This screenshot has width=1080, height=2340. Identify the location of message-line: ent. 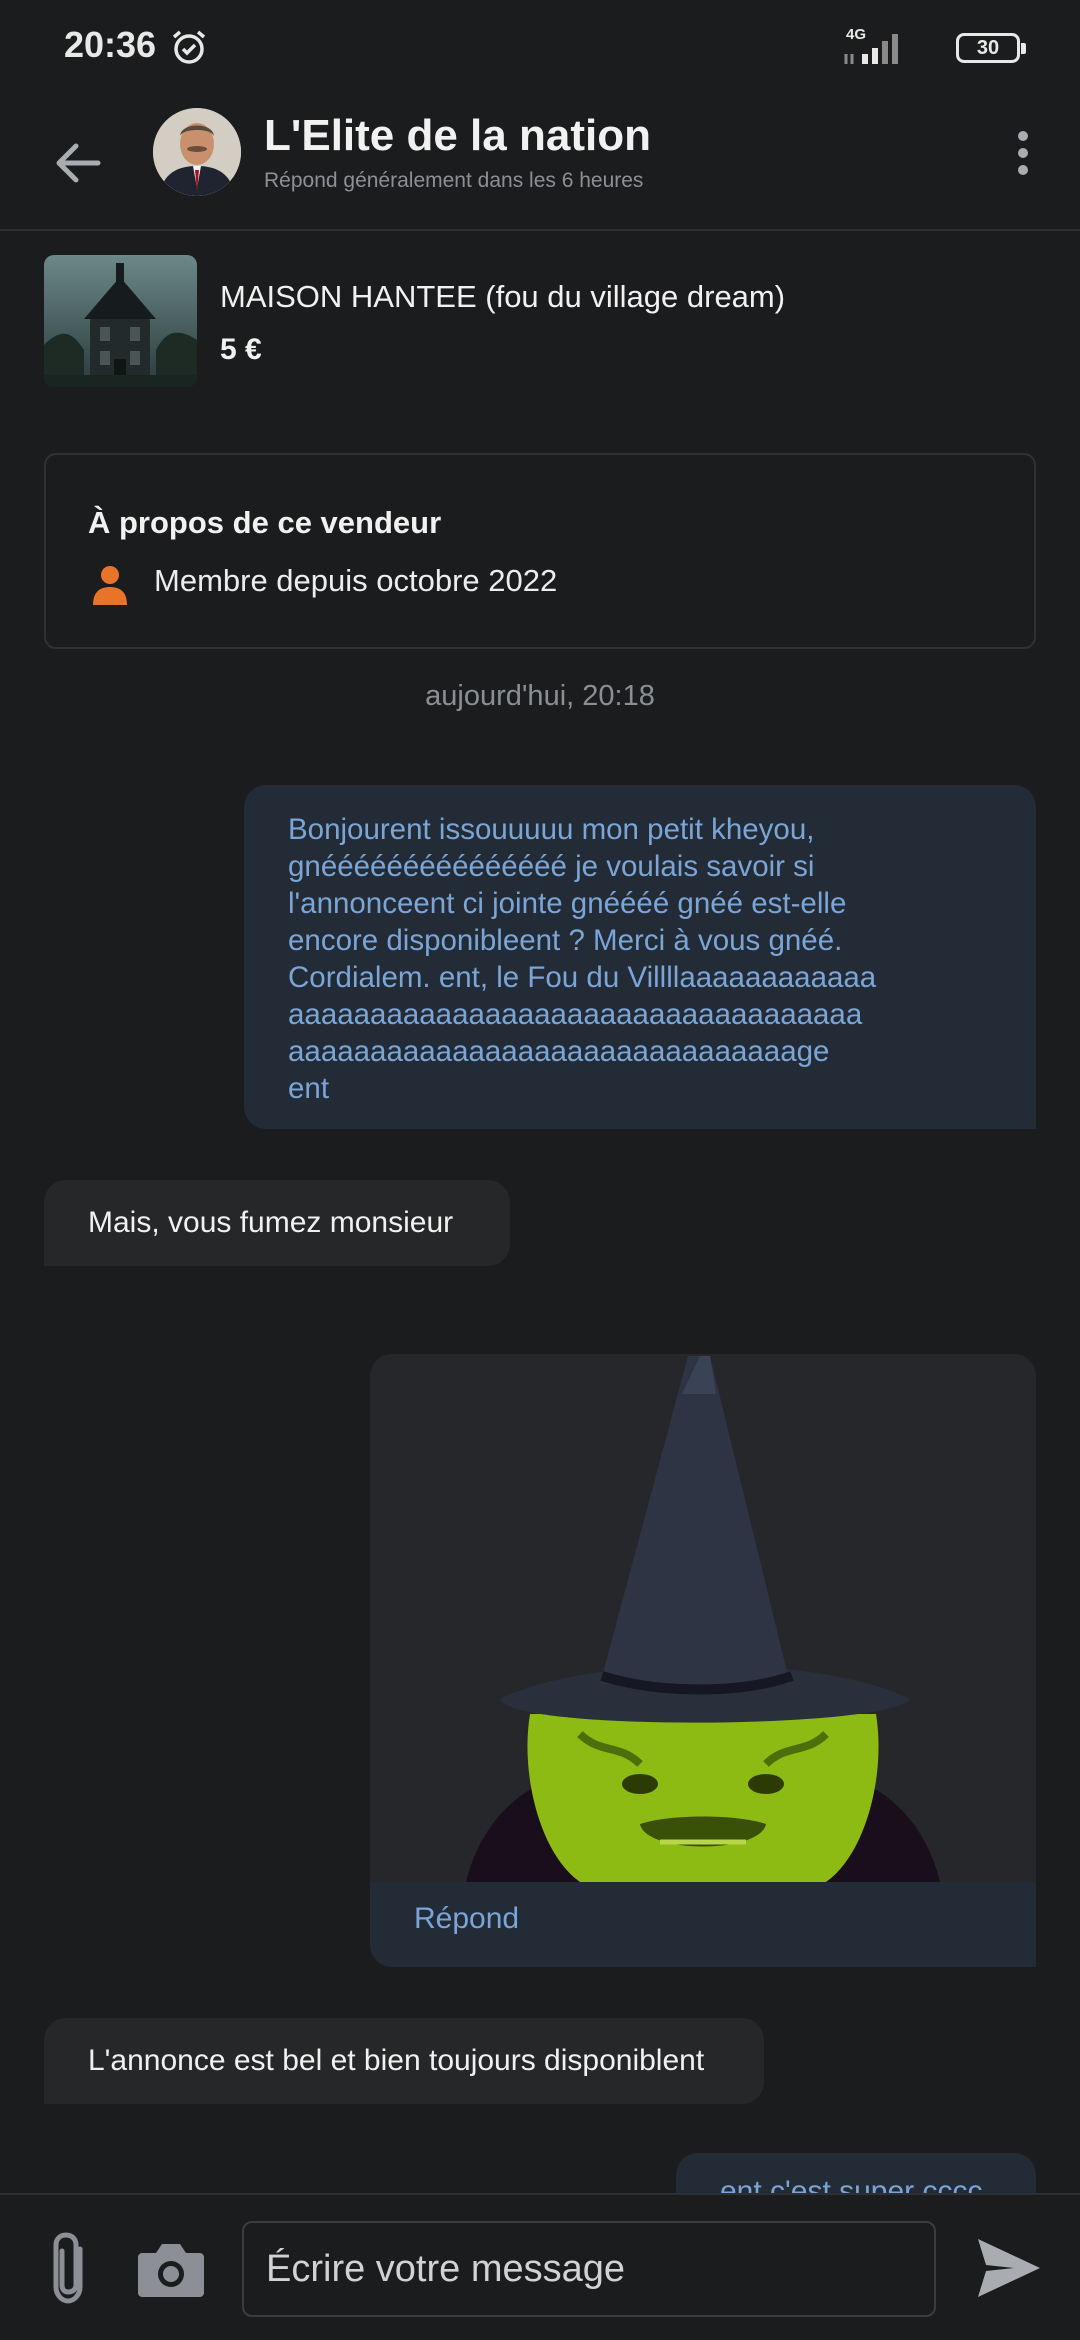
(309, 1088).